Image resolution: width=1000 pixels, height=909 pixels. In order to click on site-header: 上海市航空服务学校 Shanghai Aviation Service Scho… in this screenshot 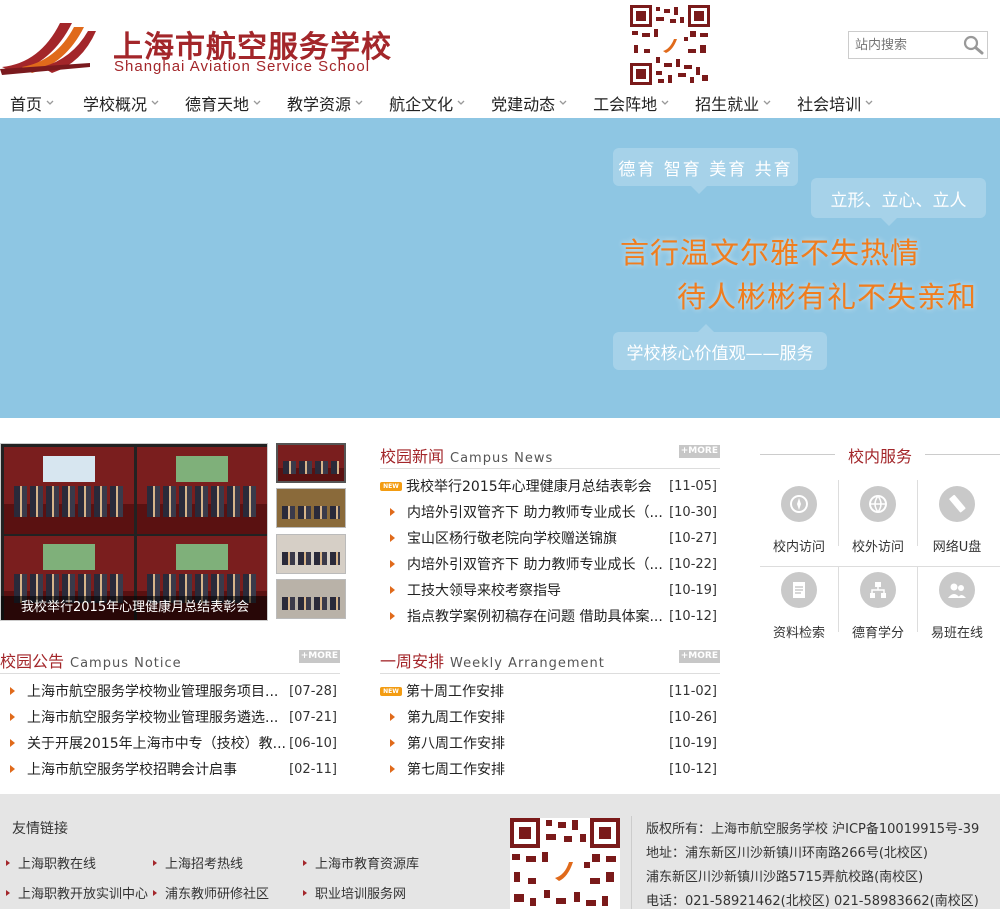, I will do `click(500, 45)`.